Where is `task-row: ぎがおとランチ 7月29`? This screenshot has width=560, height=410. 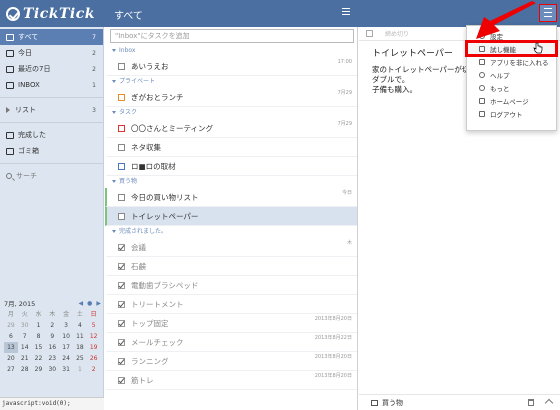
task-row: ぎがおとランチ 7月29 is located at coordinates (231, 97).